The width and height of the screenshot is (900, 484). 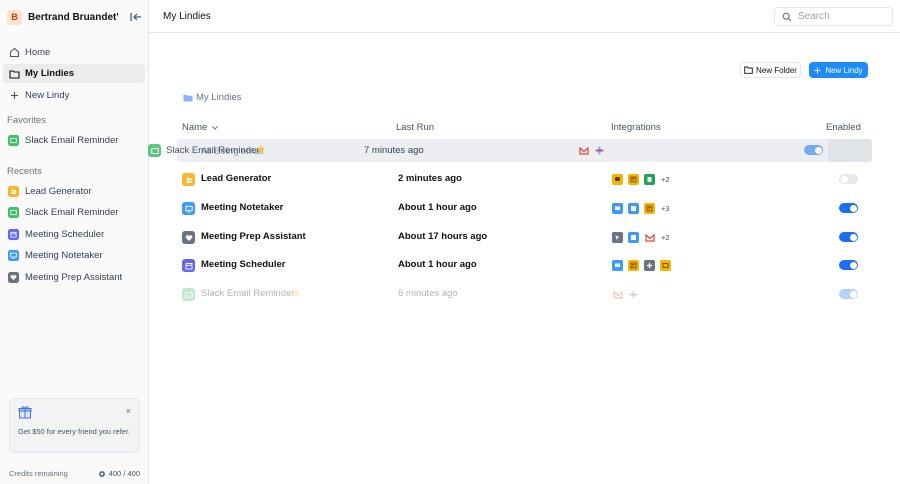 What do you see at coordinates (38, 473) in the screenshot?
I see `credits-label: Credits remaining` at bounding box center [38, 473].